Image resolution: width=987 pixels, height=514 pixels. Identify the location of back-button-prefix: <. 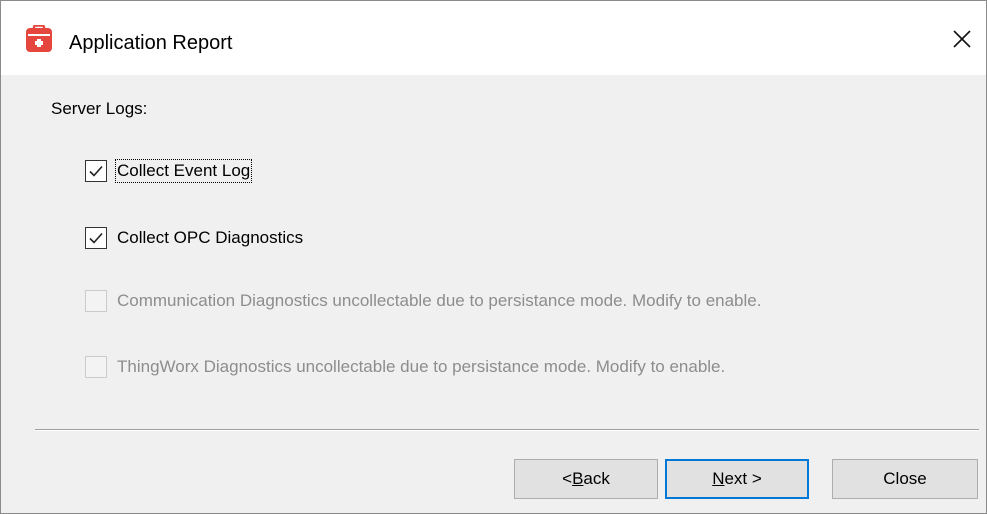
(567, 478).